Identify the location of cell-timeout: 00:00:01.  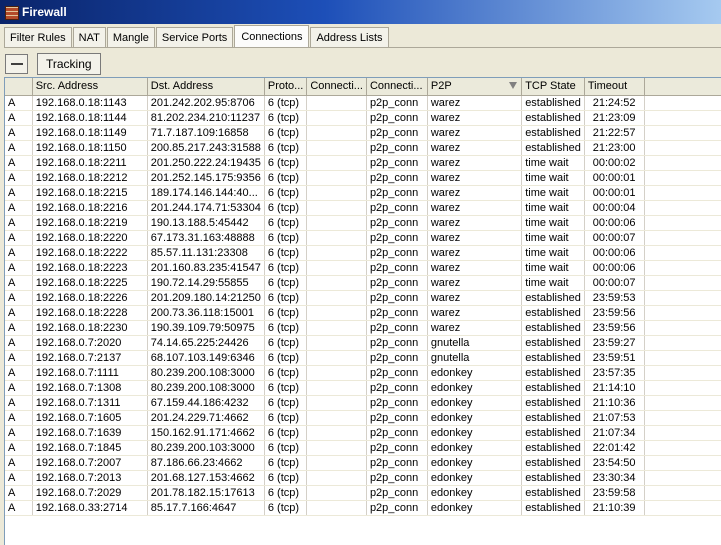
(614, 193).